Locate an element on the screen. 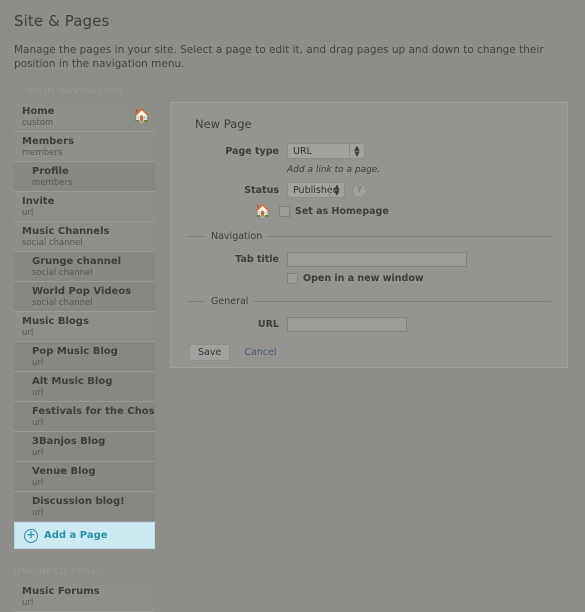 Image resolution: width=585 pixels, height=612 pixels. nav-item: 3Banjos Blog url is located at coordinates (84, 447).